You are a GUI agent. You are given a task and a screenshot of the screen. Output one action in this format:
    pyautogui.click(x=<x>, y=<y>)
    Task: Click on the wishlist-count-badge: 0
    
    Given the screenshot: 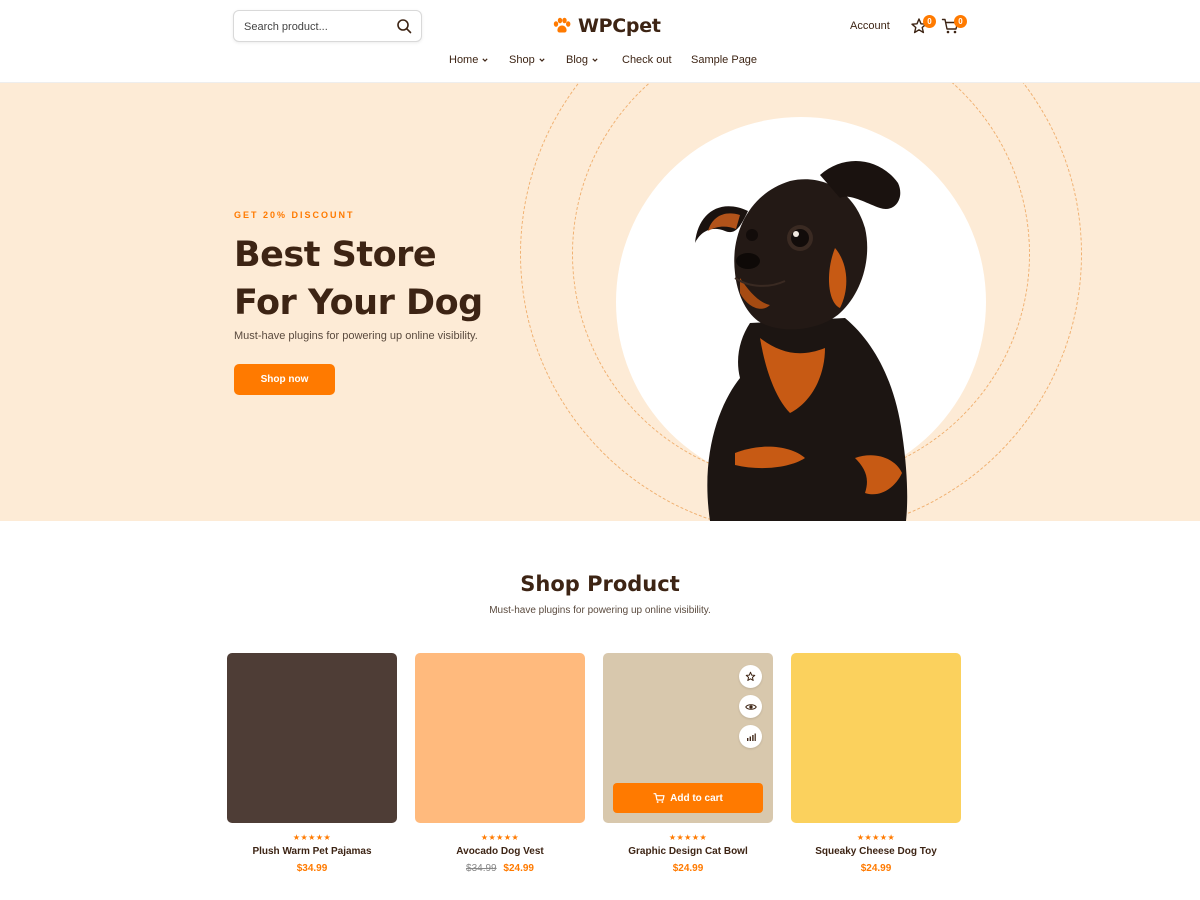 What is the action you would take?
    pyautogui.click(x=929, y=21)
    